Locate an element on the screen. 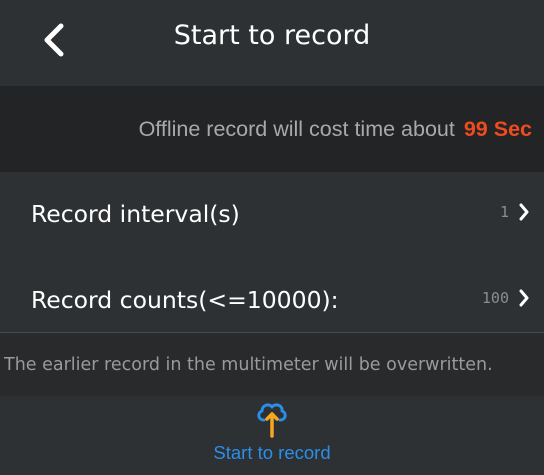  start-record-label: Start to record is located at coordinates (272, 452).